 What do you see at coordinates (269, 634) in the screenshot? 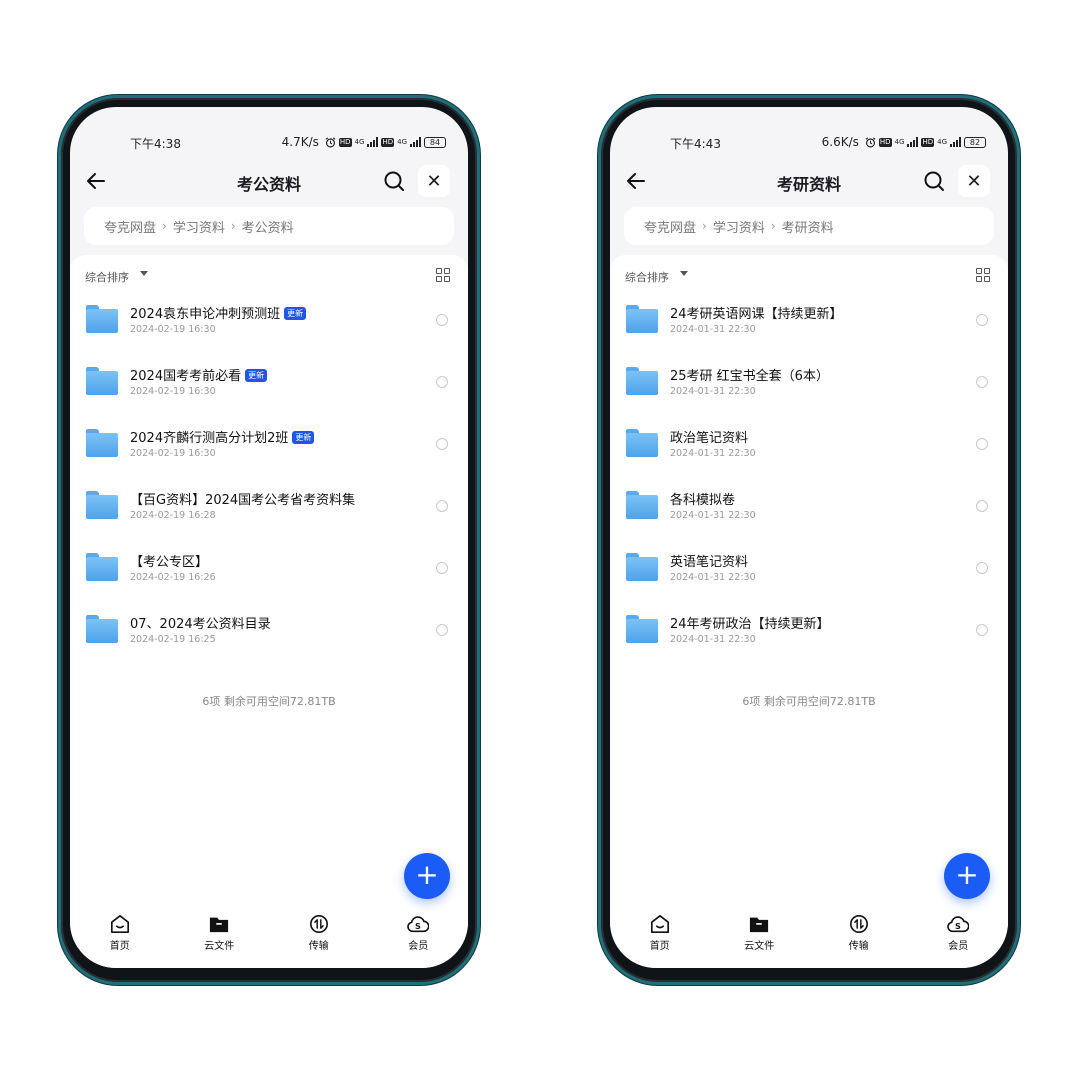
I see `list-item: 07、2024考公资料目录 2024-02-19 16:25` at bounding box center [269, 634].